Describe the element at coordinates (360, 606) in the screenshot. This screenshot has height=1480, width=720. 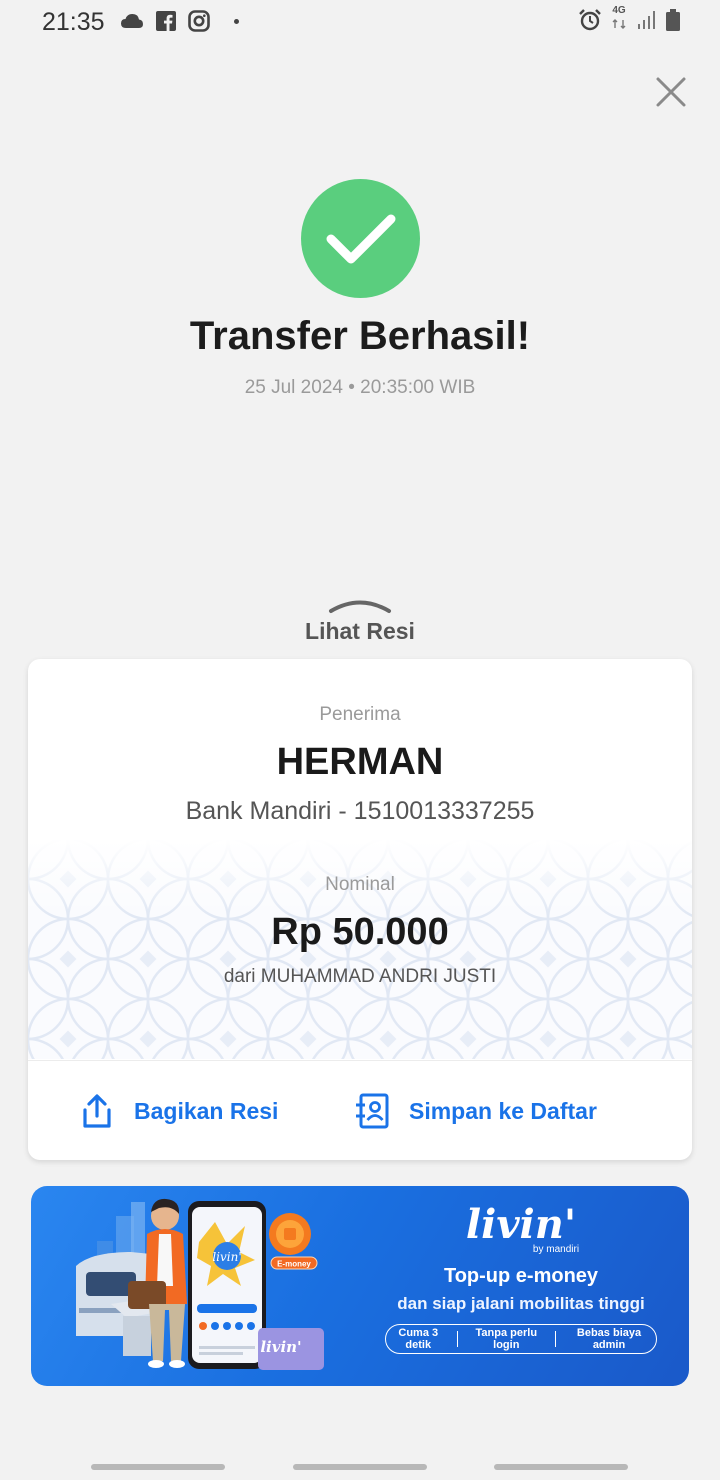
I see `chevron-up-icon` at that location.